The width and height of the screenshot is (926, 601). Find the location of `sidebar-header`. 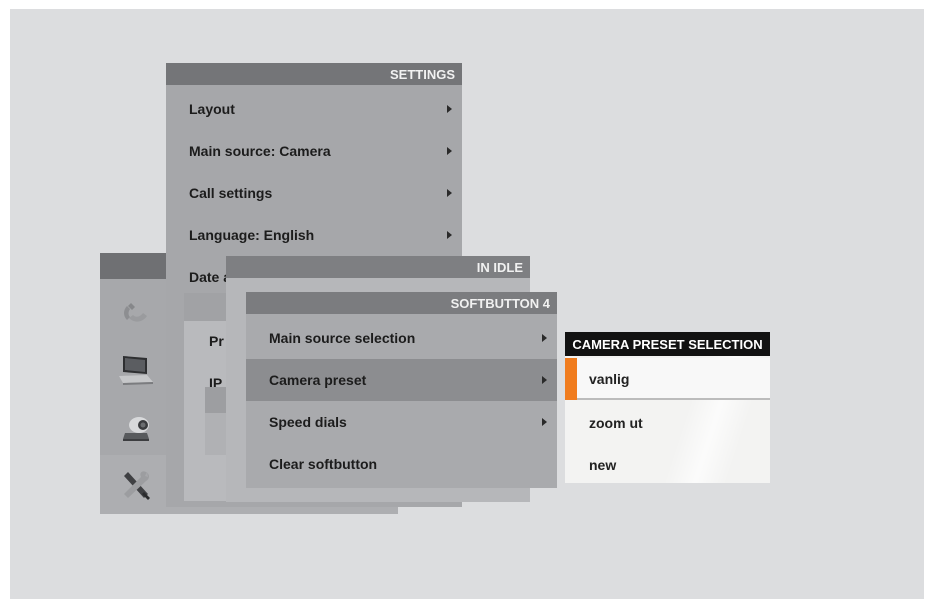

sidebar-header is located at coordinates (133, 266).